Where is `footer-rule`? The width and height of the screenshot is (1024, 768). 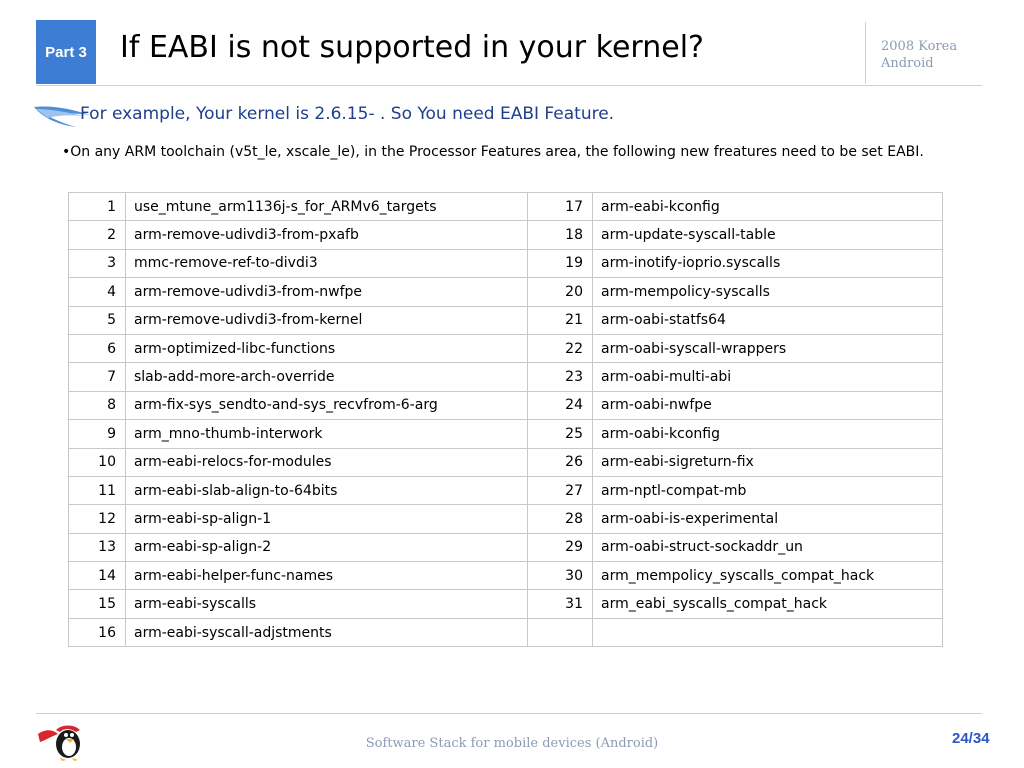
footer-rule is located at coordinates (509, 713).